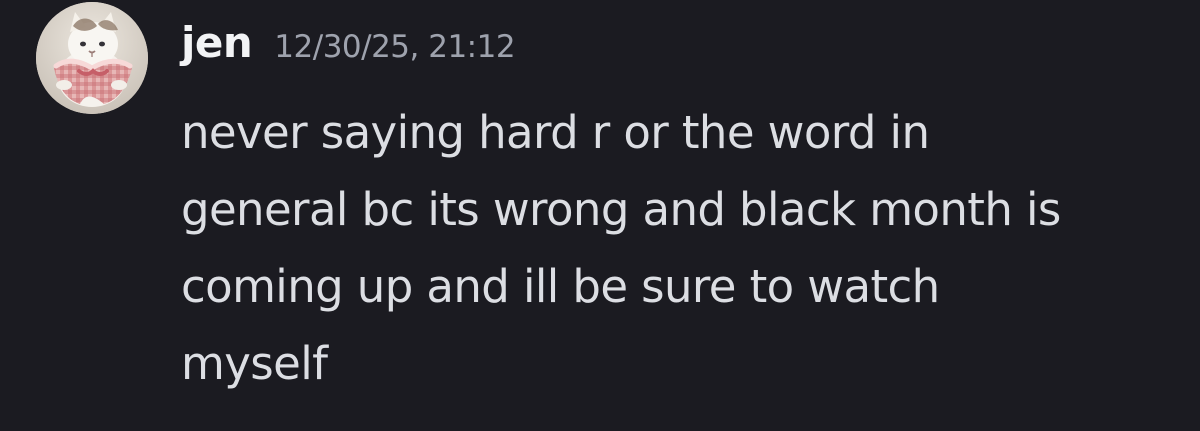  Describe the element at coordinates (395, 47) in the screenshot. I see `message-timestamp: 12/30/25, 21:12` at that location.